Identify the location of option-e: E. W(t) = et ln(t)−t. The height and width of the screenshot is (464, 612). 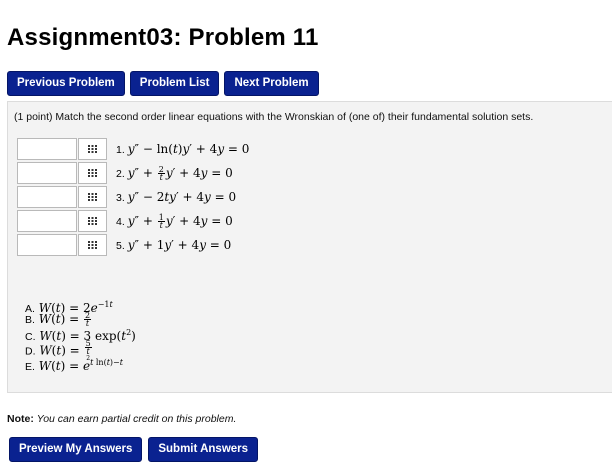
(74, 365).